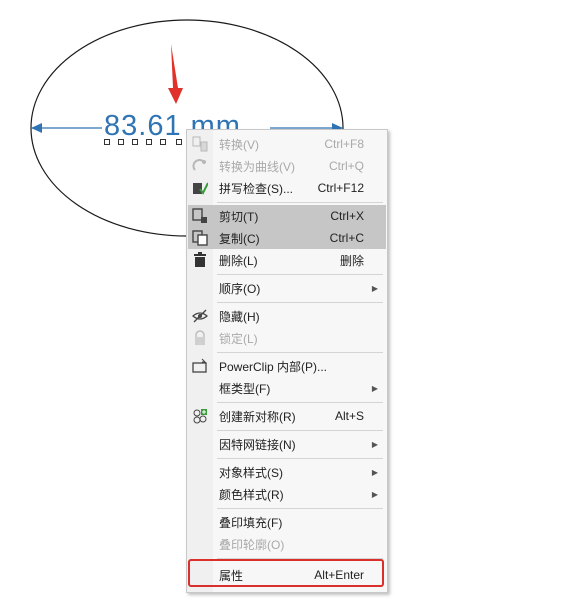 The image size is (576, 600). What do you see at coordinates (200, 338) in the screenshot?
I see `lock-icon` at bounding box center [200, 338].